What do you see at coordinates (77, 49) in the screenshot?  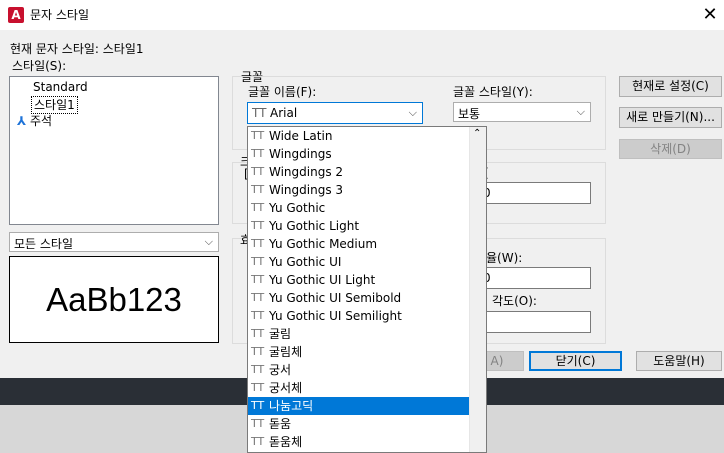 I see `current-style-label: 현재 문자 스타일: 스타일1` at bounding box center [77, 49].